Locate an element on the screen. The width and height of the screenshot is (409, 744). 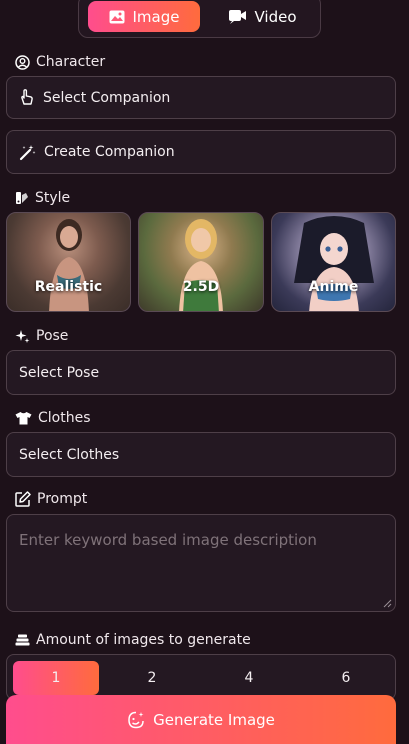
tab-image: Image is located at coordinates (144, 16).